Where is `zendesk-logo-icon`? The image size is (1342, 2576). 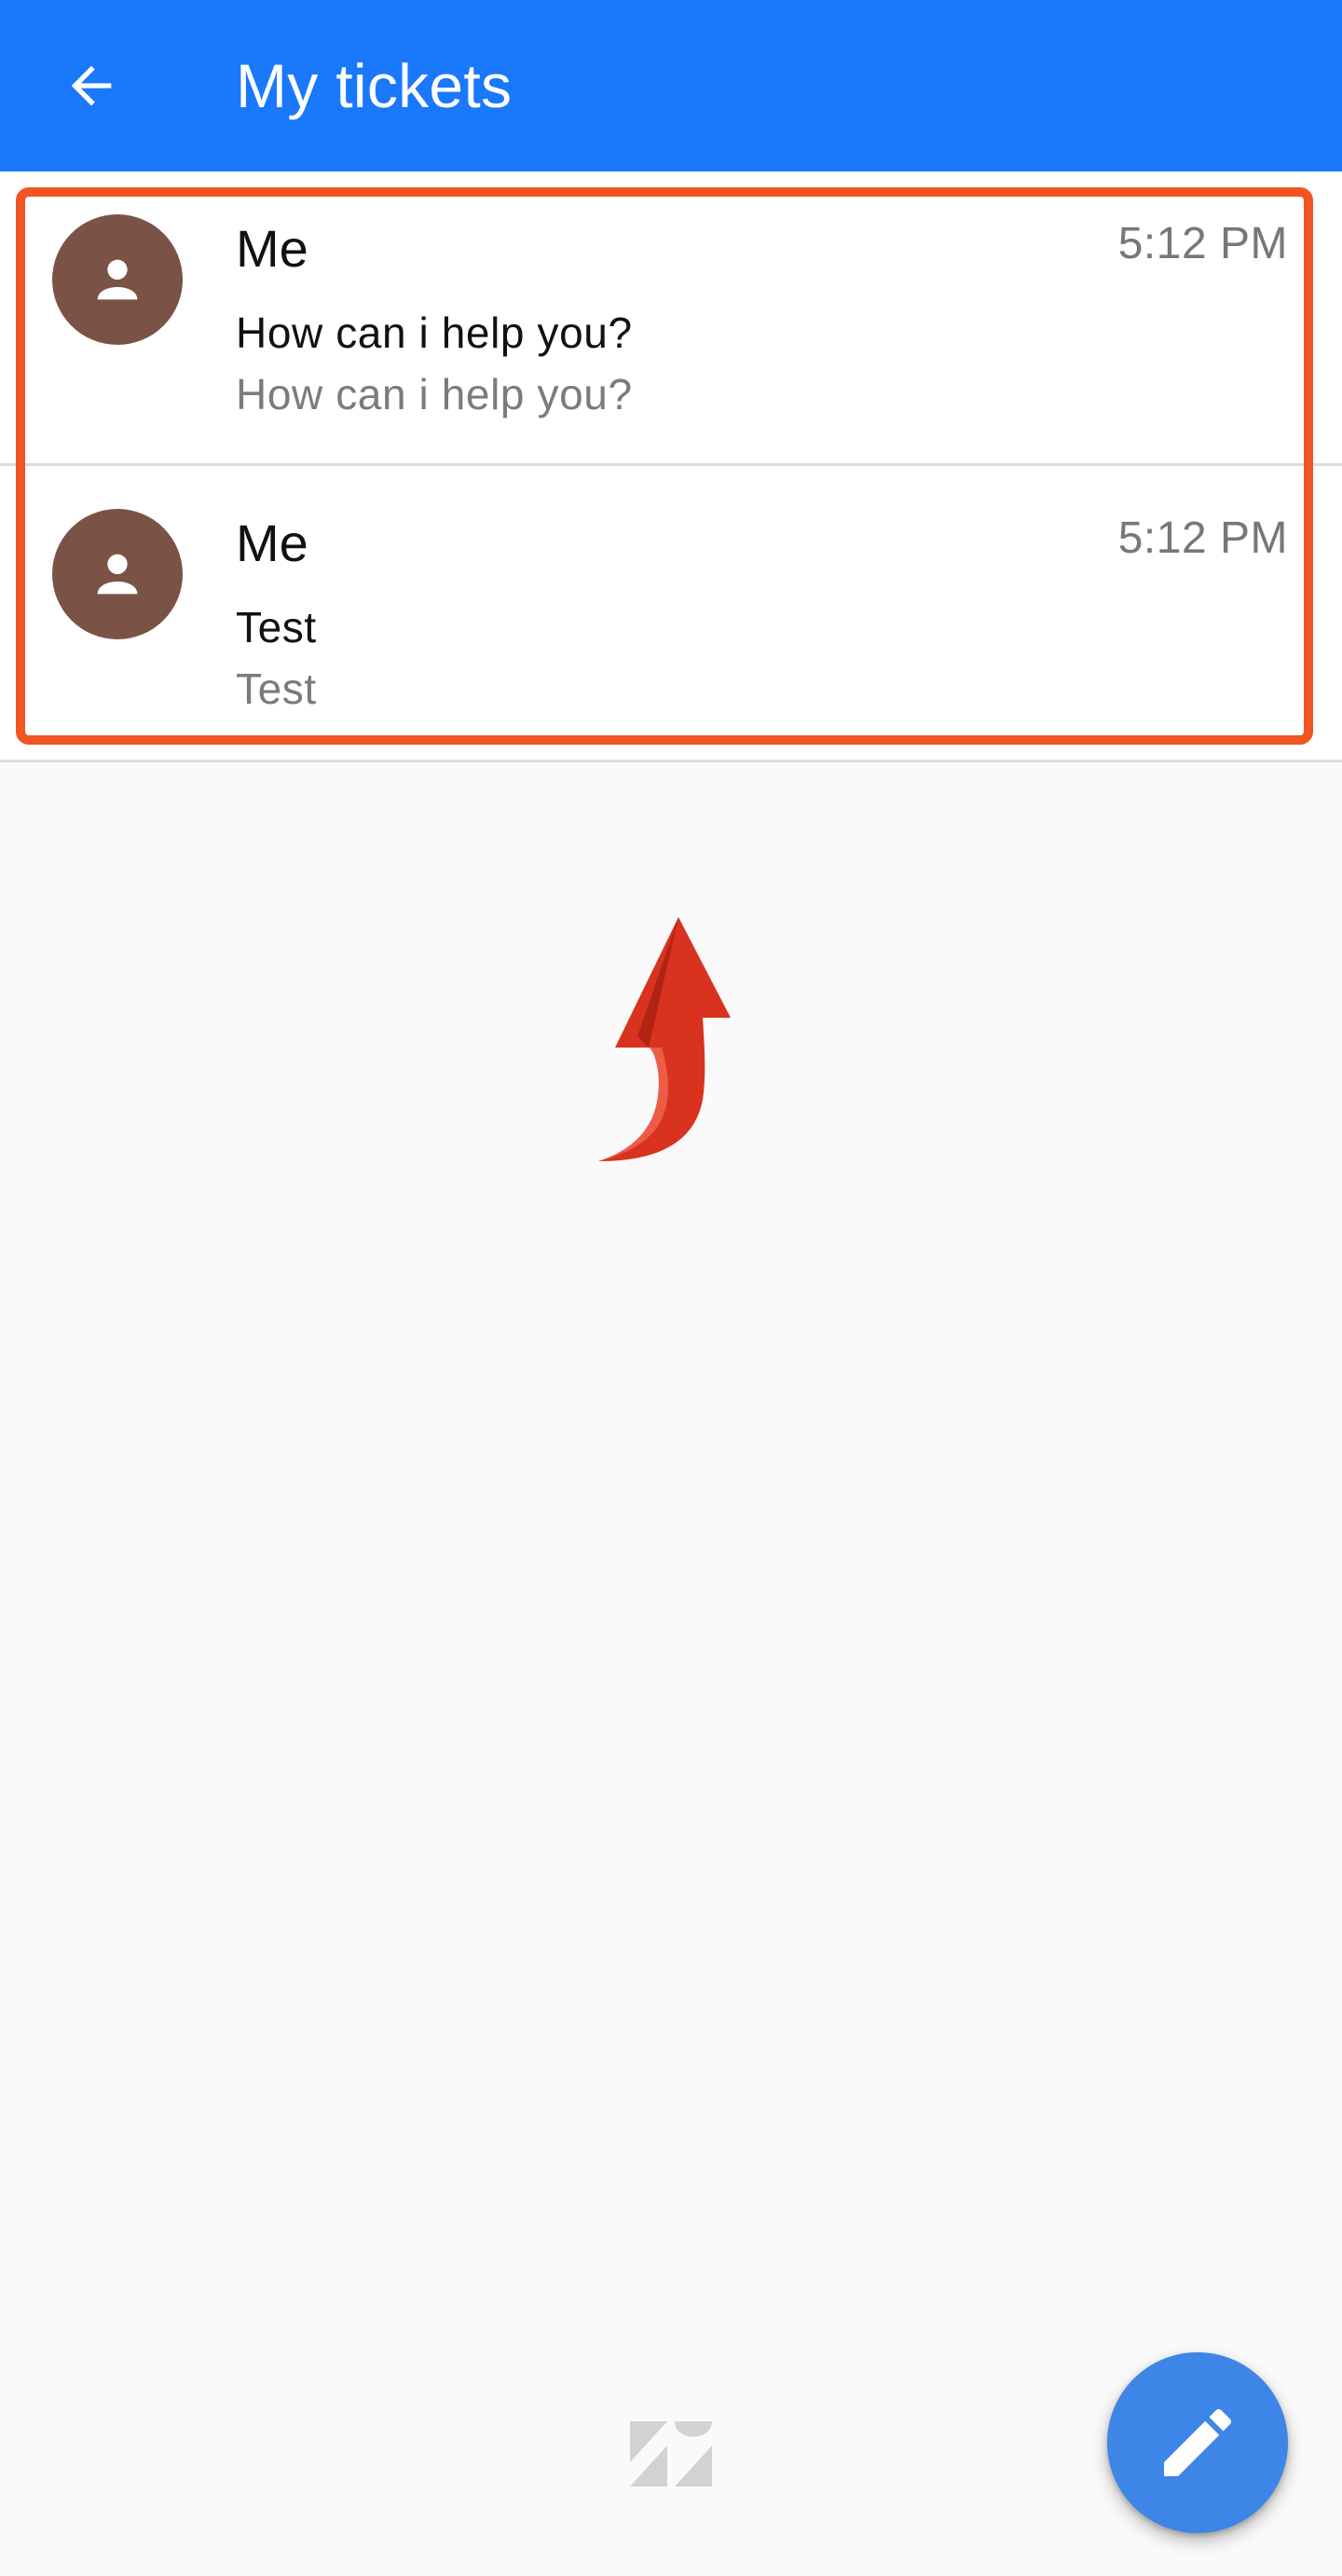
zendesk-logo-icon is located at coordinates (671, 2454).